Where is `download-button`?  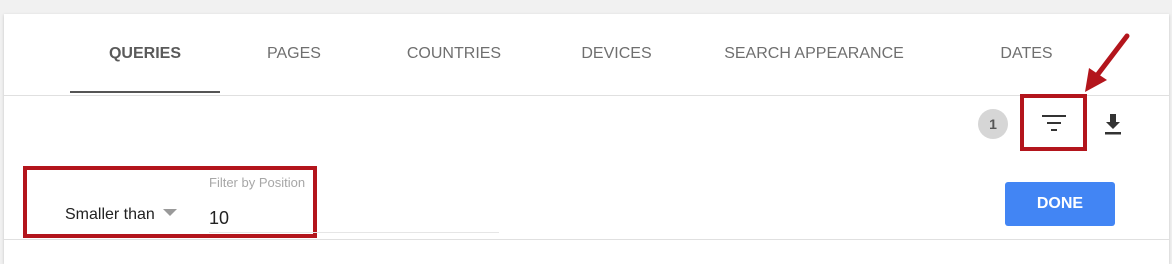 download-button is located at coordinates (1113, 124).